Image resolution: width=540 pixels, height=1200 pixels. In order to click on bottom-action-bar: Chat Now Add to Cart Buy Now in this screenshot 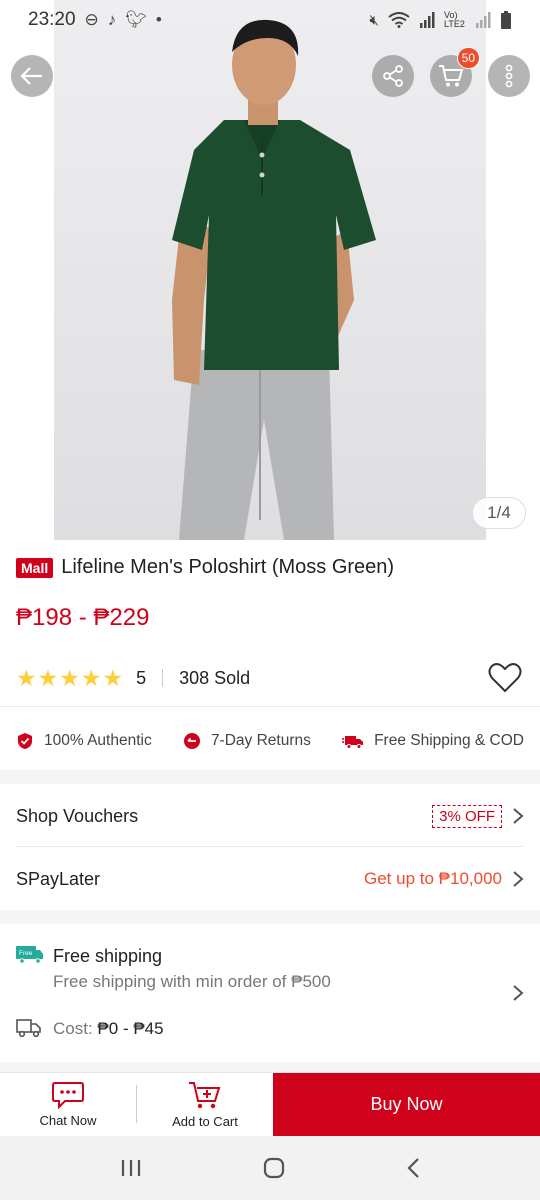, I will do `click(270, 1104)`.